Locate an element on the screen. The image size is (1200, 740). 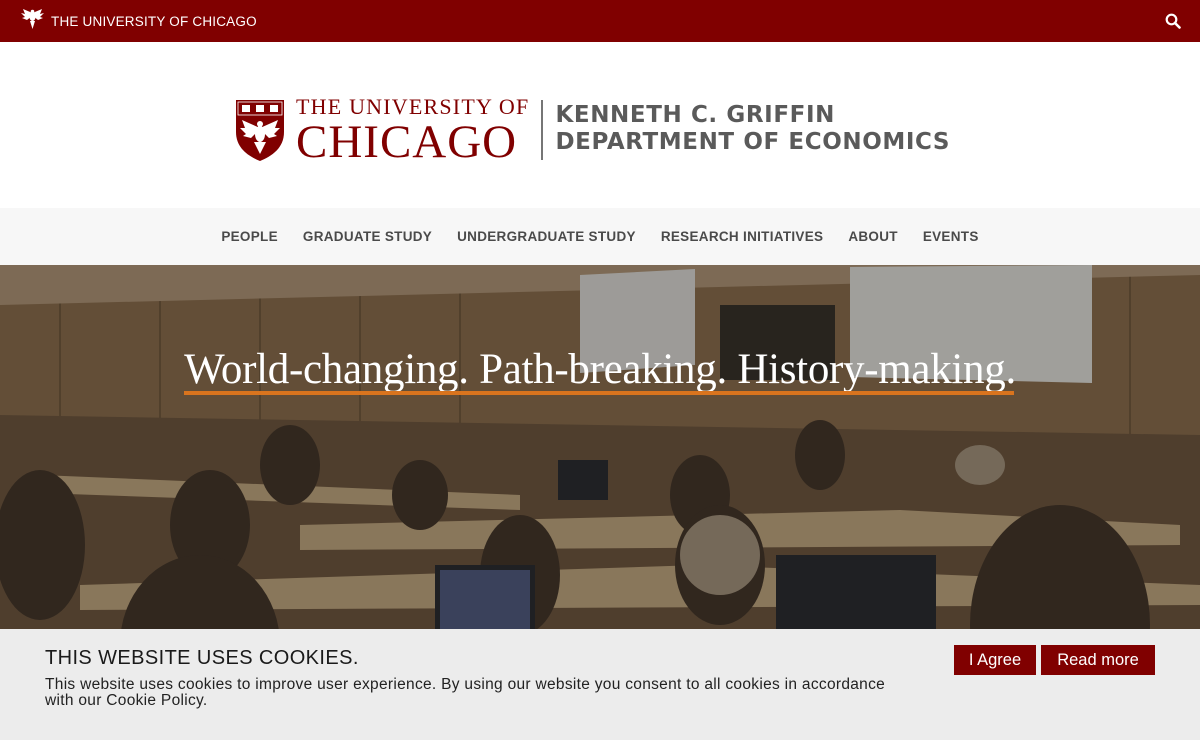
cookie-title: THIS WEBSITE USES COOKIES. is located at coordinates (202, 658).